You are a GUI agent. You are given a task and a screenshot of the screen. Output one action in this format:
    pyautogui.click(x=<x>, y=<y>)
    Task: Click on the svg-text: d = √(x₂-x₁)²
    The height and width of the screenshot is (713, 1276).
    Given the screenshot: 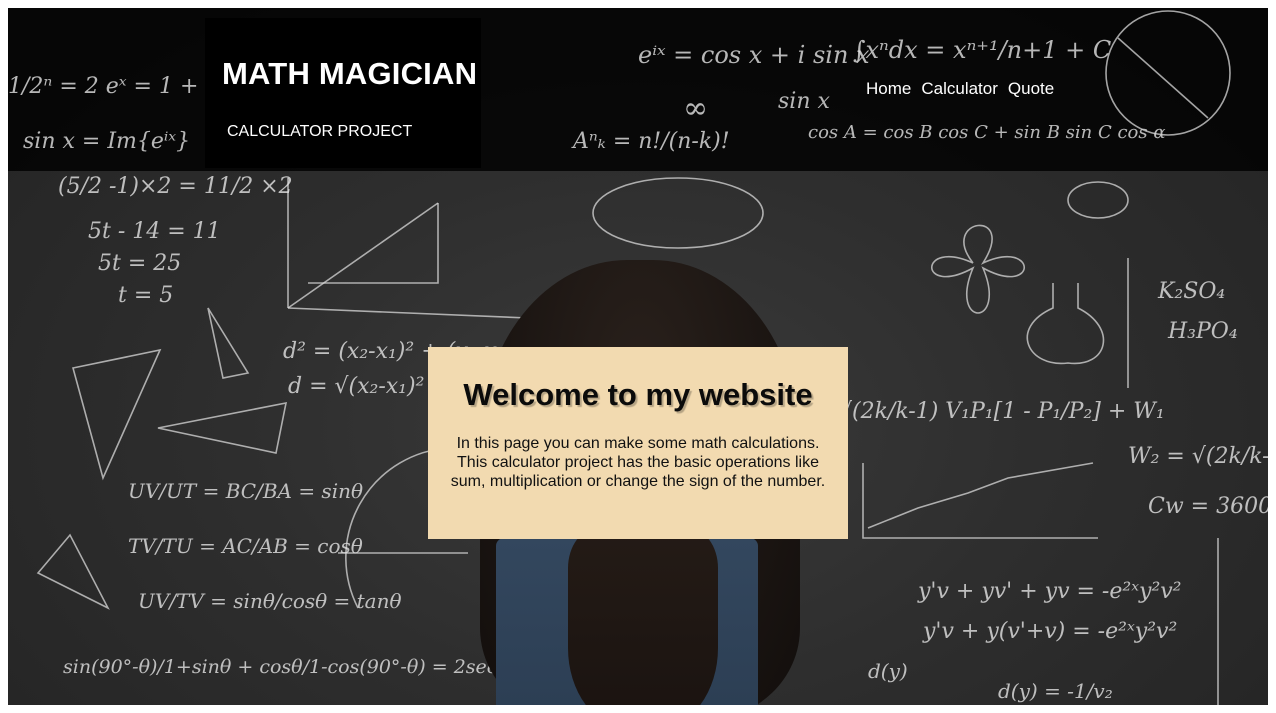 What is the action you would take?
    pyautogui.click(x=356, y=386)
    